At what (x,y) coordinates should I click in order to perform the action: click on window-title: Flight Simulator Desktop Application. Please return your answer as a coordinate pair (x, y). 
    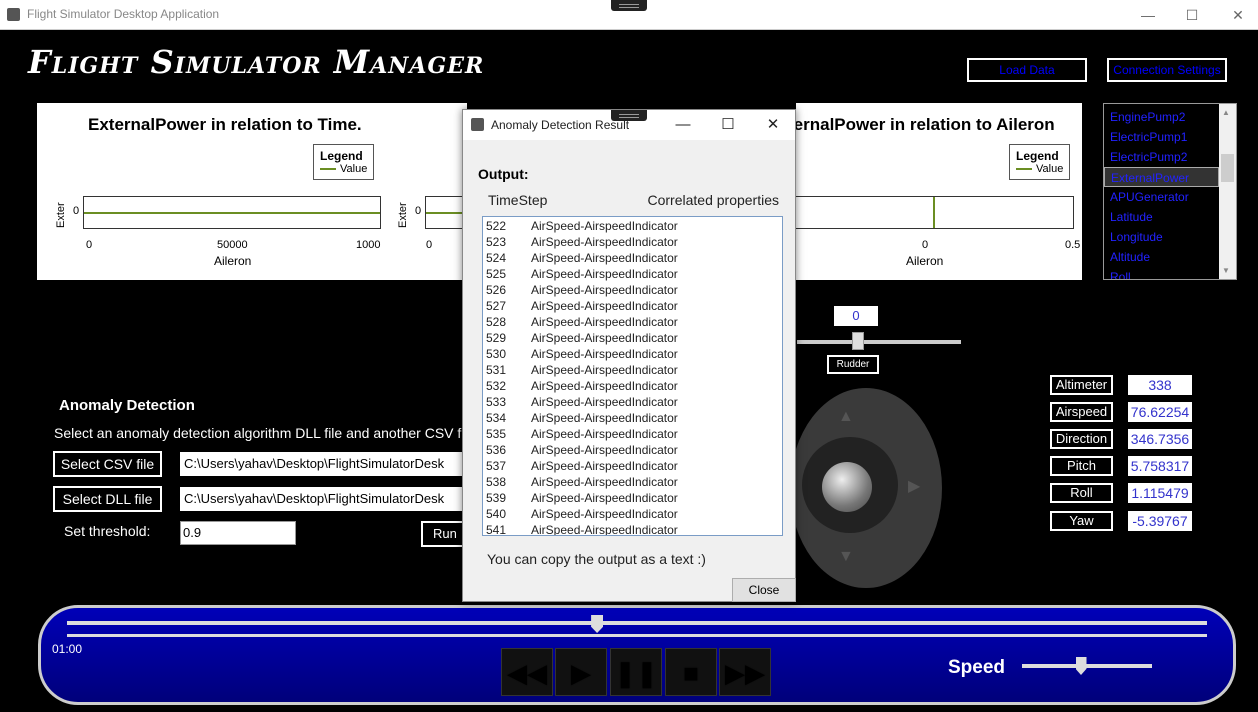
    Looking at the image, I should click on (123, 14).